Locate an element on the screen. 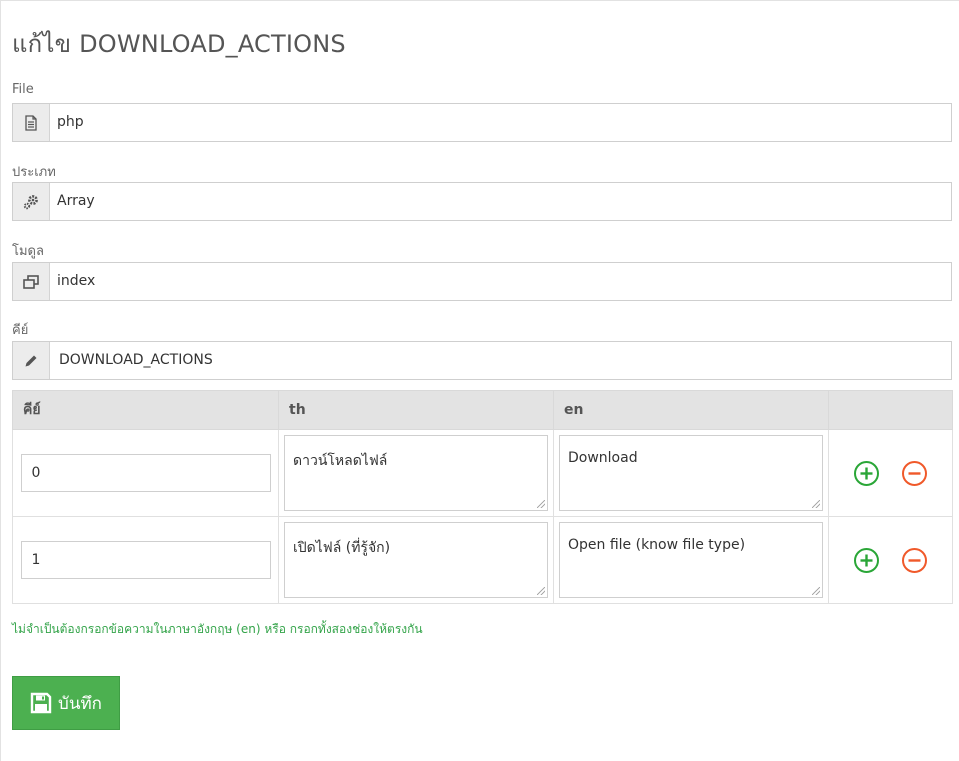  column-header-th: th is located at coordinates (416, 410).